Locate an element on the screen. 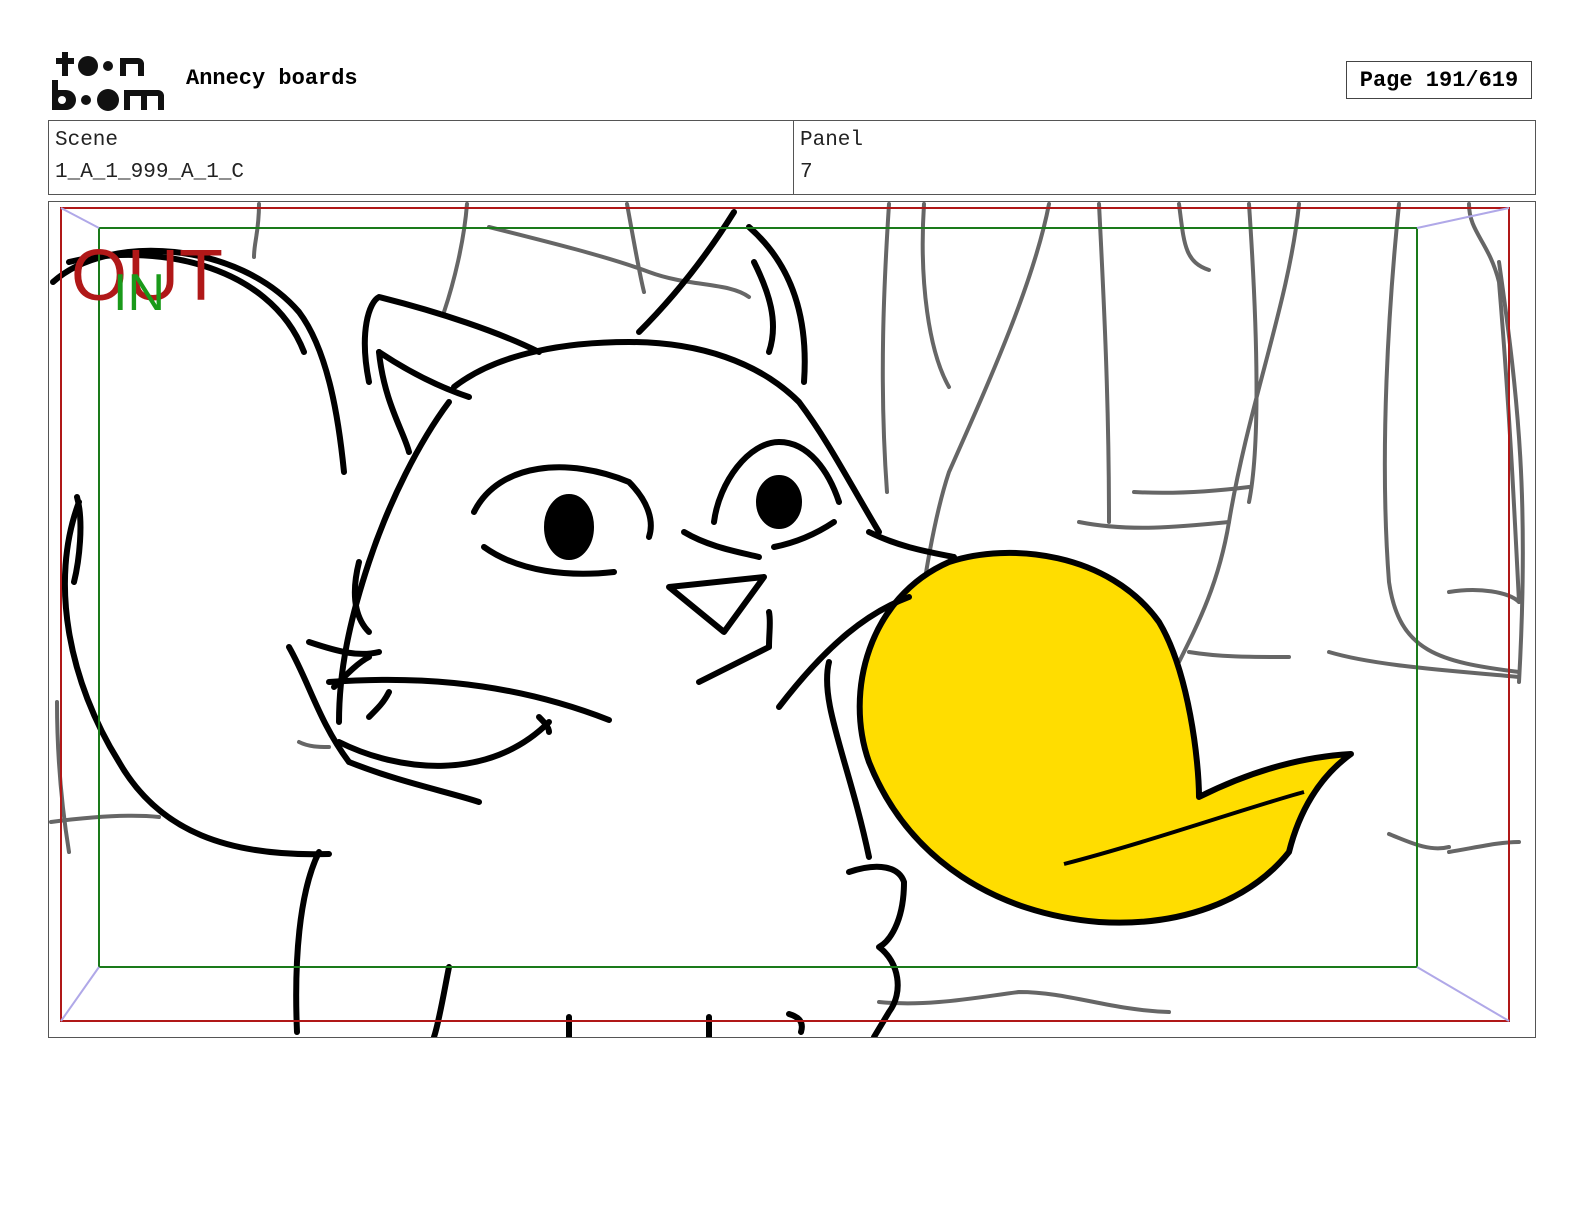 This screenshot has height=1224, width=1584. in-label: IN is located at coordinates (139, 293).